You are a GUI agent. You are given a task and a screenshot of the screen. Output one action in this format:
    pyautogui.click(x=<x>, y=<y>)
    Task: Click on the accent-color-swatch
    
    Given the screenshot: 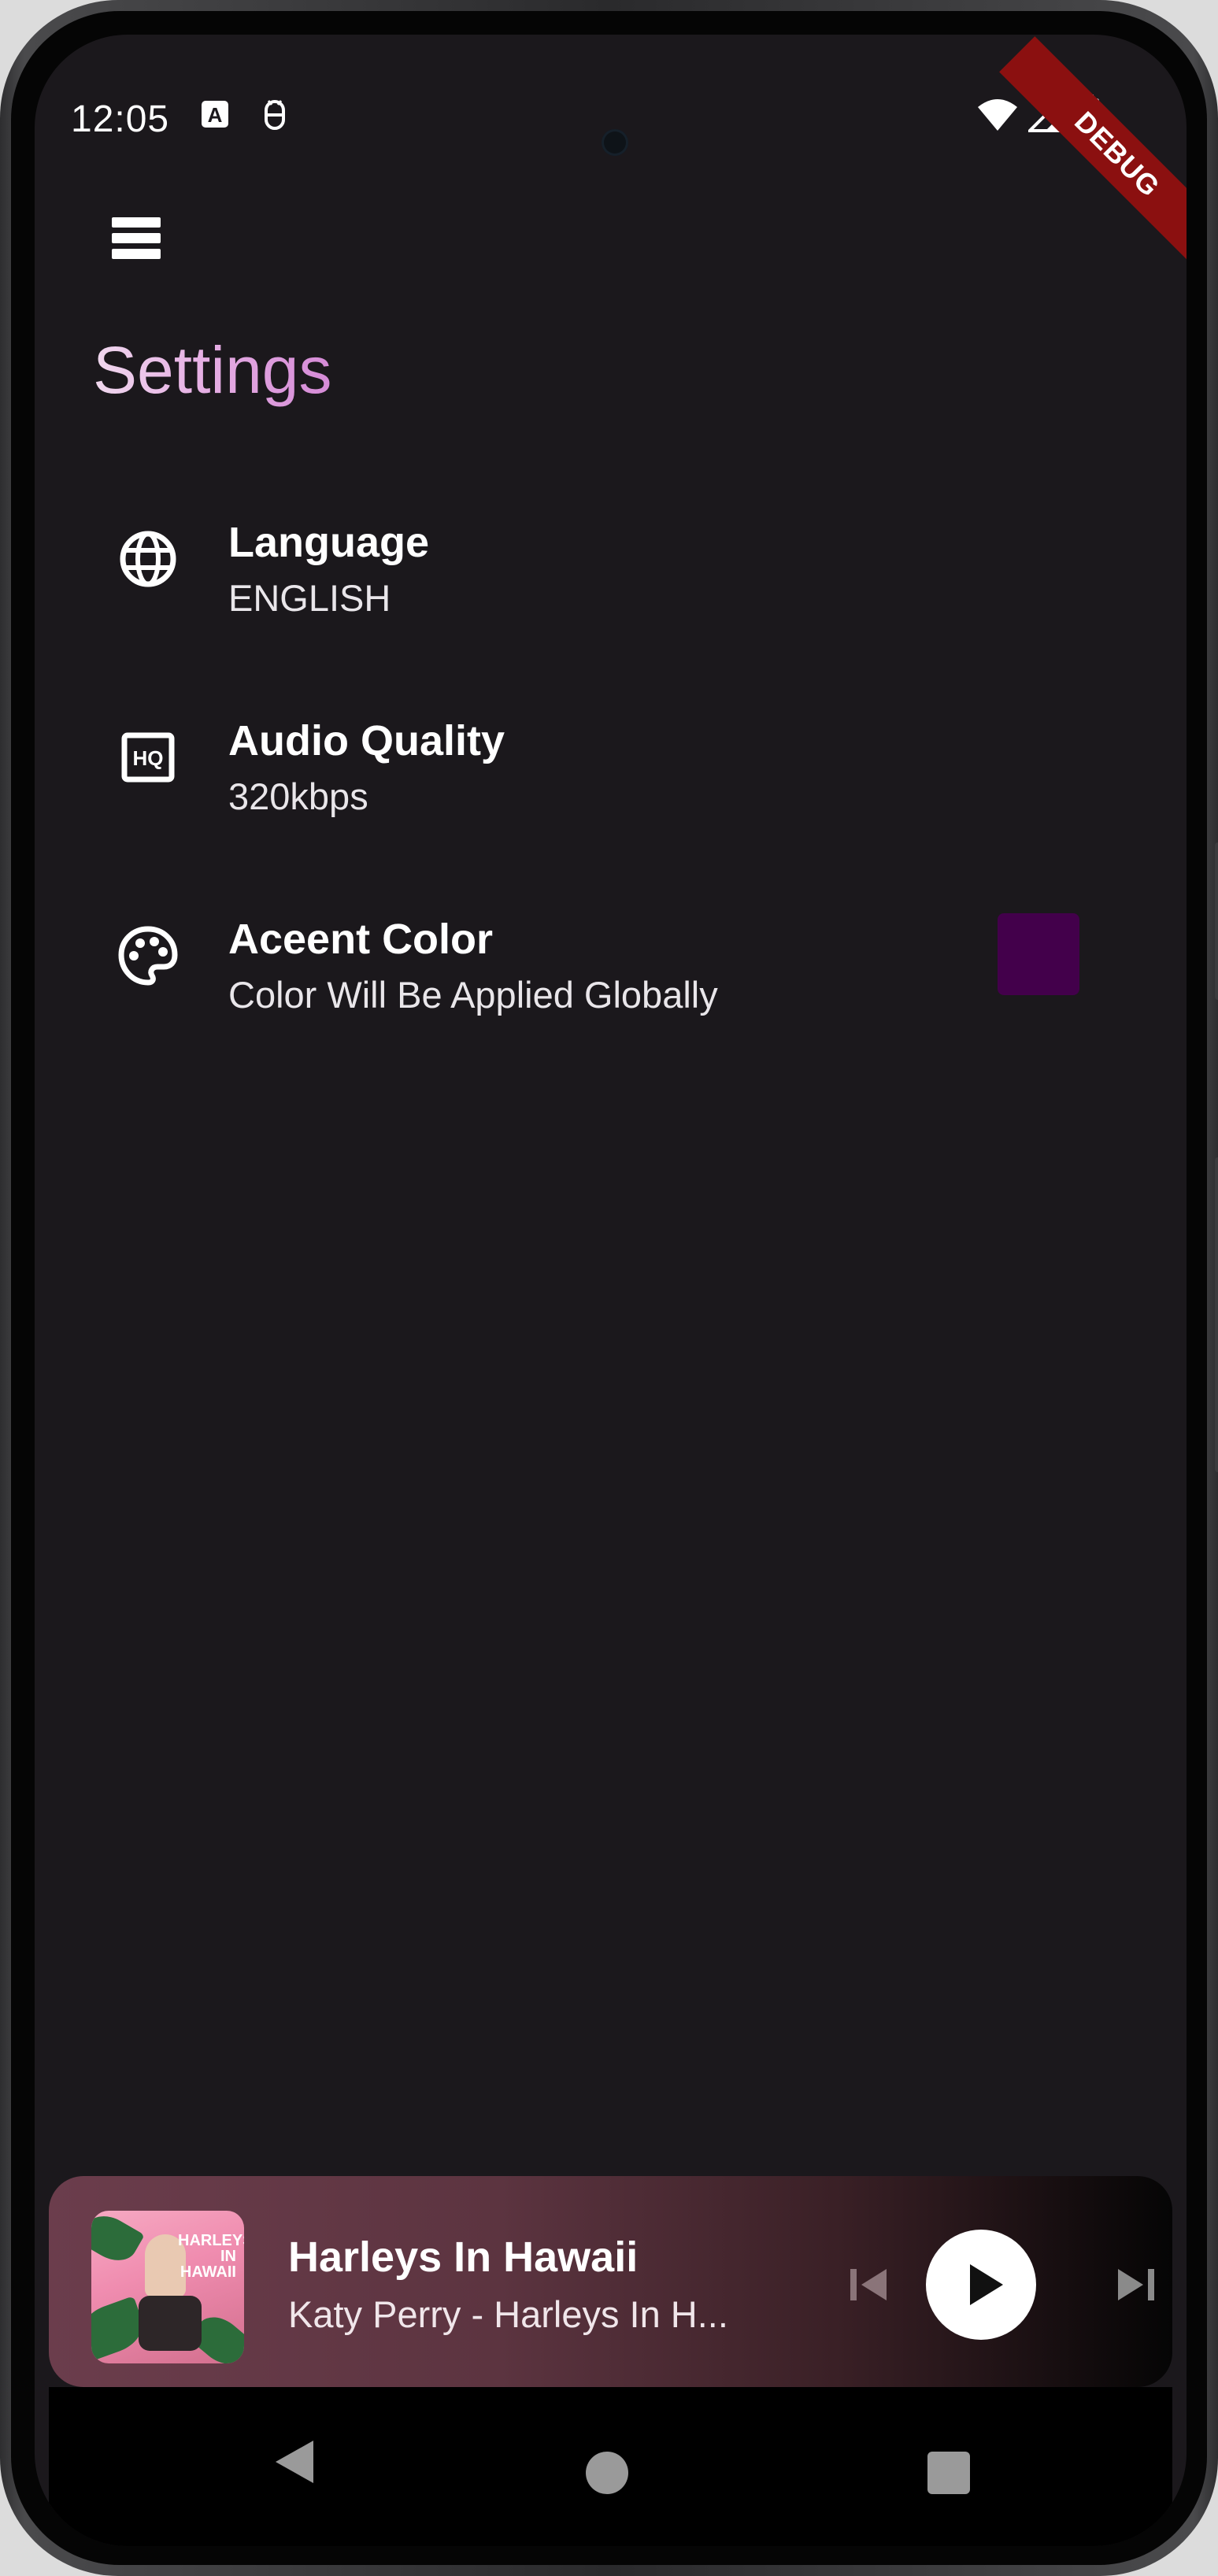 What is the action you would take?
    pyautogui.click(x=1038, y=954)
    